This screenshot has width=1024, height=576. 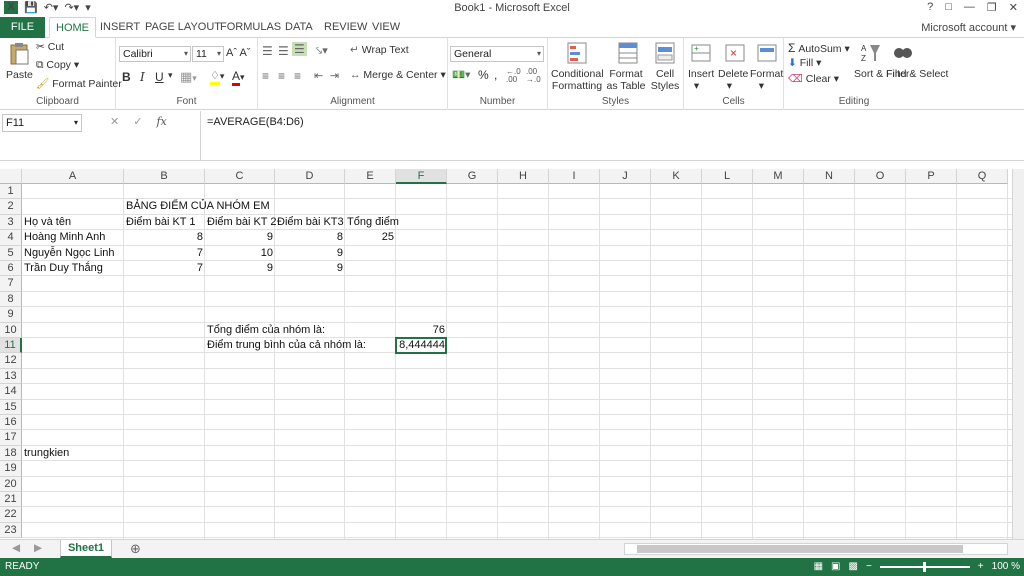 I want to click on tab-review: REVIEW, so click(x=345, y=27).